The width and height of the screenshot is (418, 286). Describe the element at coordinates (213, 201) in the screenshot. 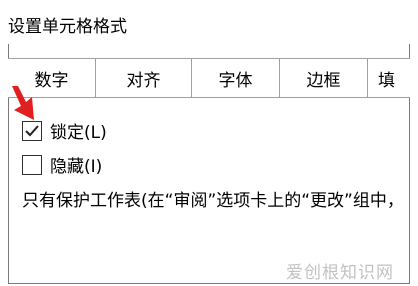

I see `protection-note: 只有保护工作表(在“审阅”选项卡上的“更改”组中，` at that location.